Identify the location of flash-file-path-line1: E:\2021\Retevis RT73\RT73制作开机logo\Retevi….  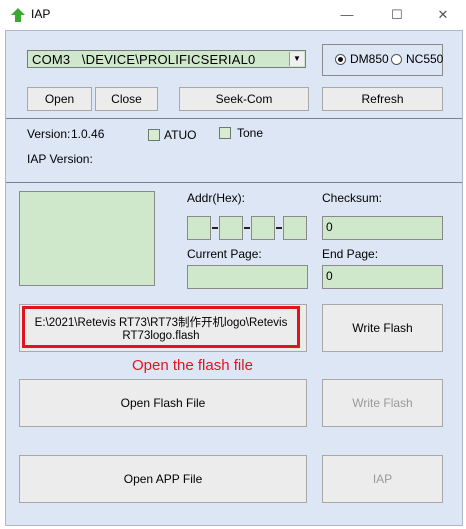
(161, 323).